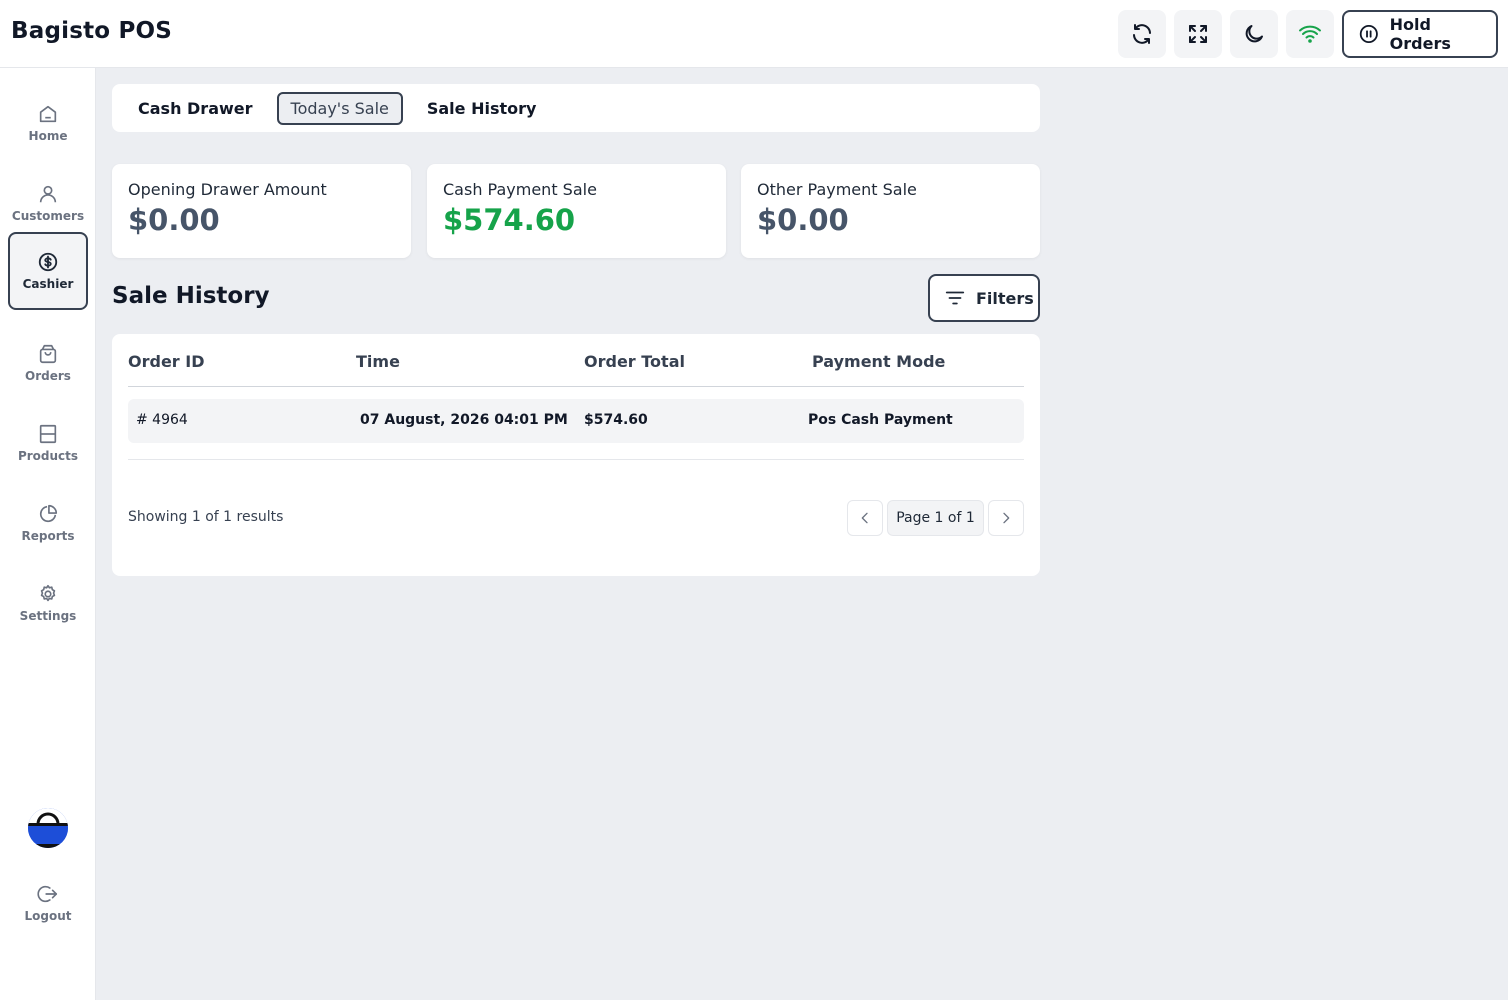 The width and height of the screenshot is (1508, 1000). I want to click on fullscreen-button, so click(1198, 34).